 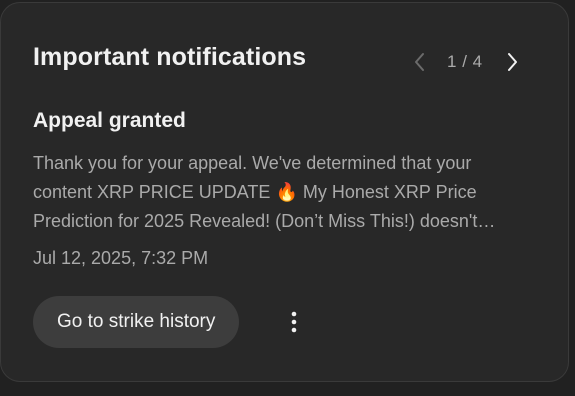 I want to click on next-notification-button, so click(x=512, y=62).